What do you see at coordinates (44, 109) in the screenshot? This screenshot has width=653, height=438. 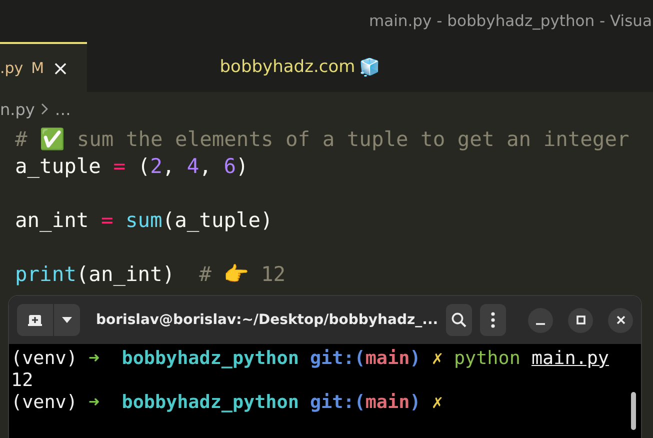 I see `chevron-icon` at bounding box center [44, 109].